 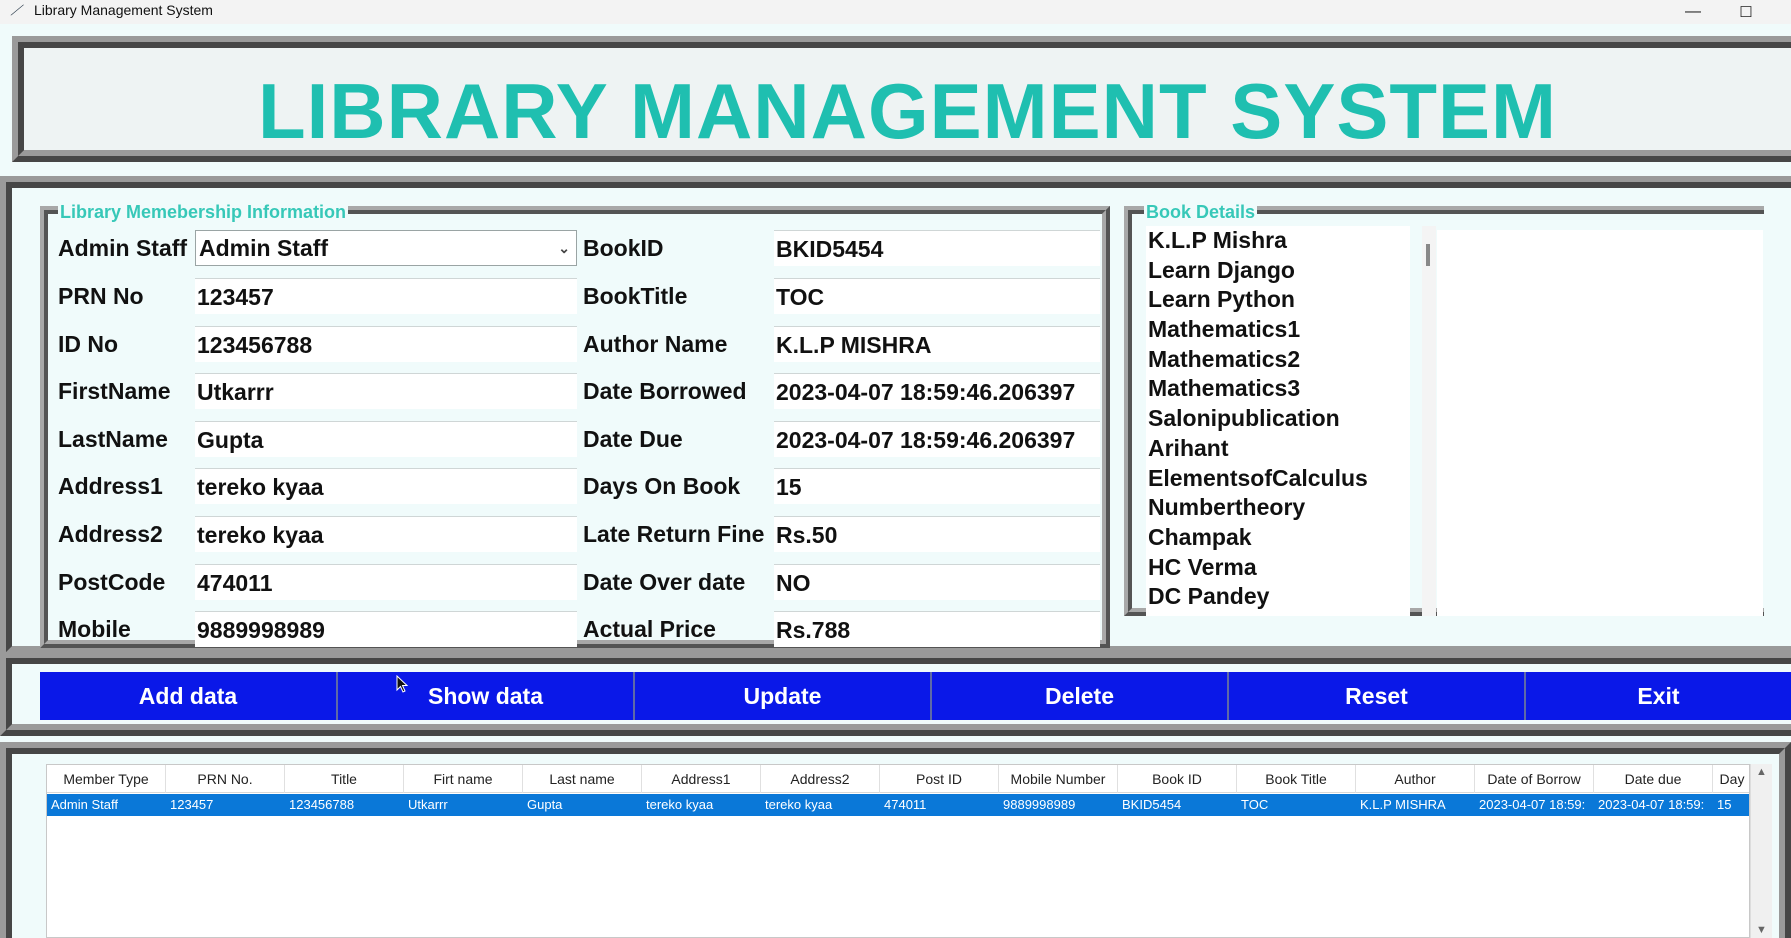 I want to click on date-over-label: Date Over date, so click(x=664, y=582).